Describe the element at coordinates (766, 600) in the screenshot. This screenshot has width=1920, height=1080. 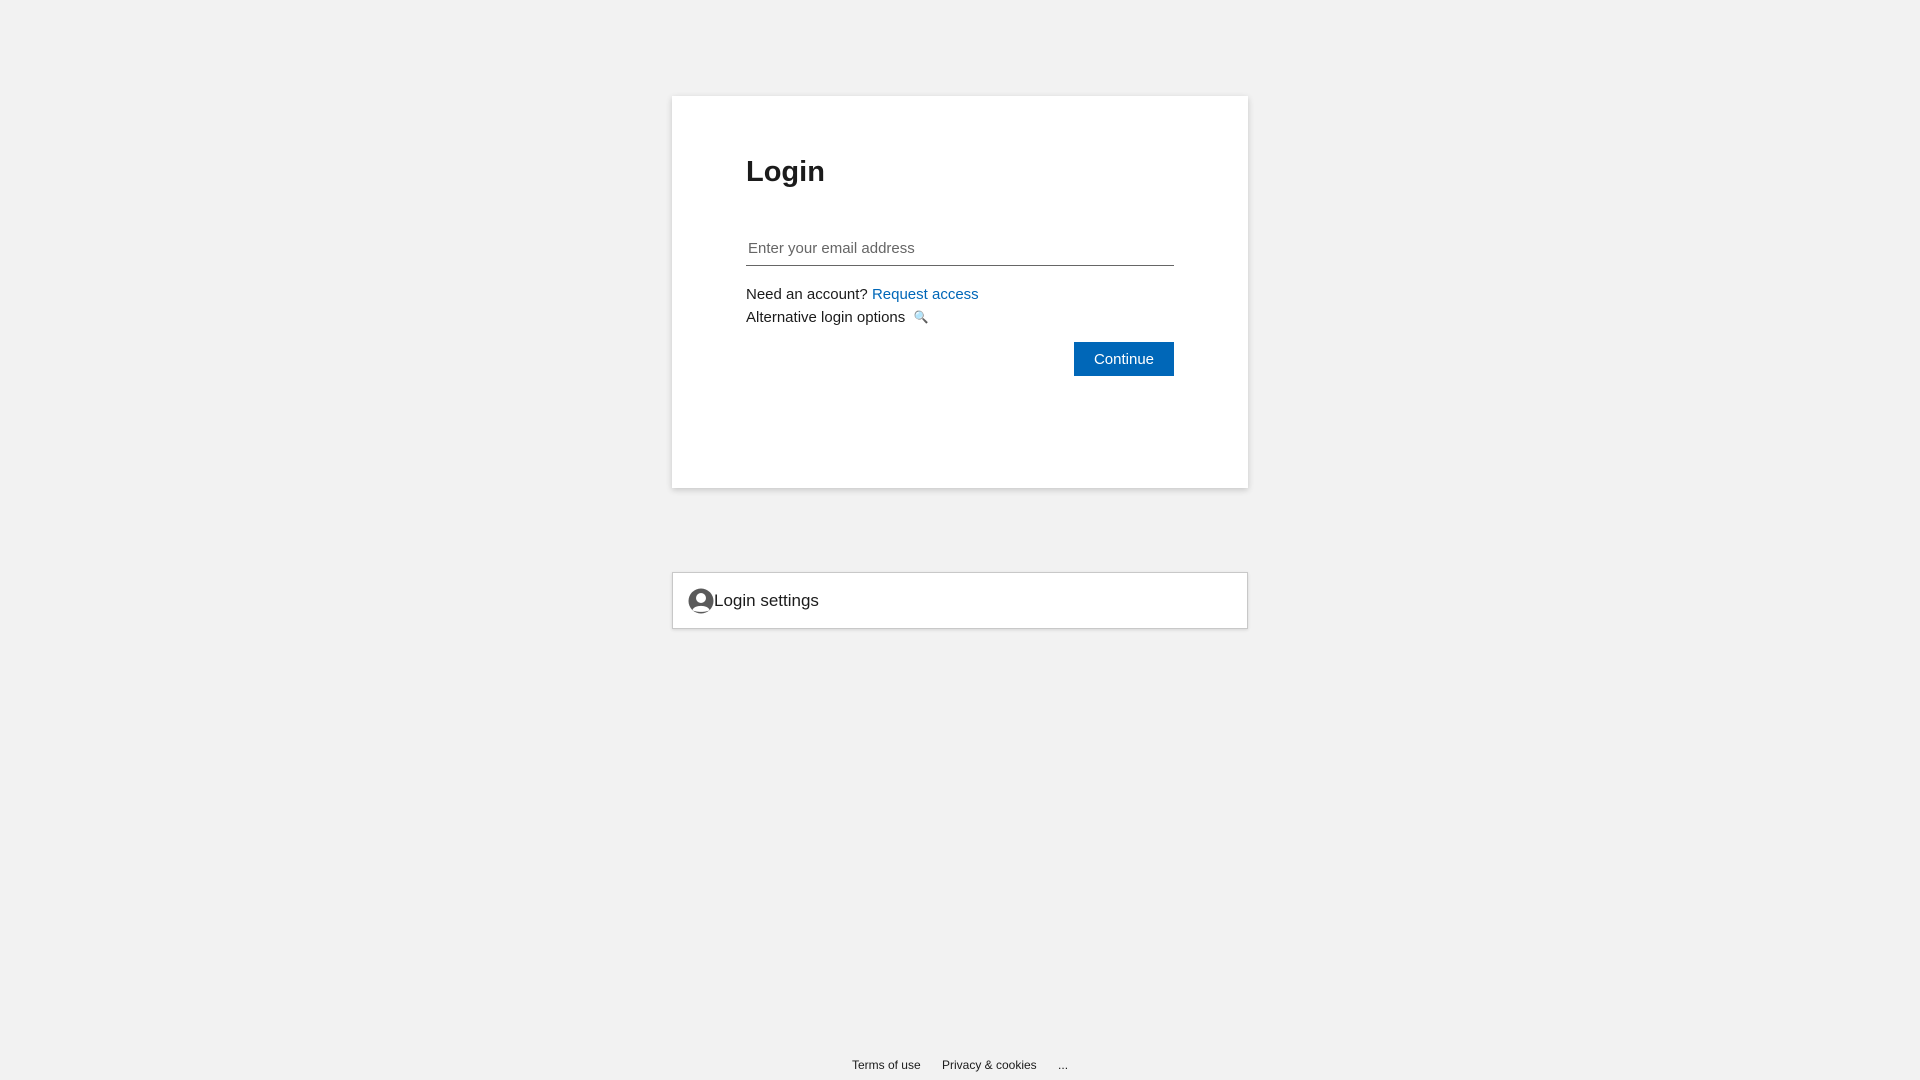
I see `login-settings-label: Login settings` at that location.